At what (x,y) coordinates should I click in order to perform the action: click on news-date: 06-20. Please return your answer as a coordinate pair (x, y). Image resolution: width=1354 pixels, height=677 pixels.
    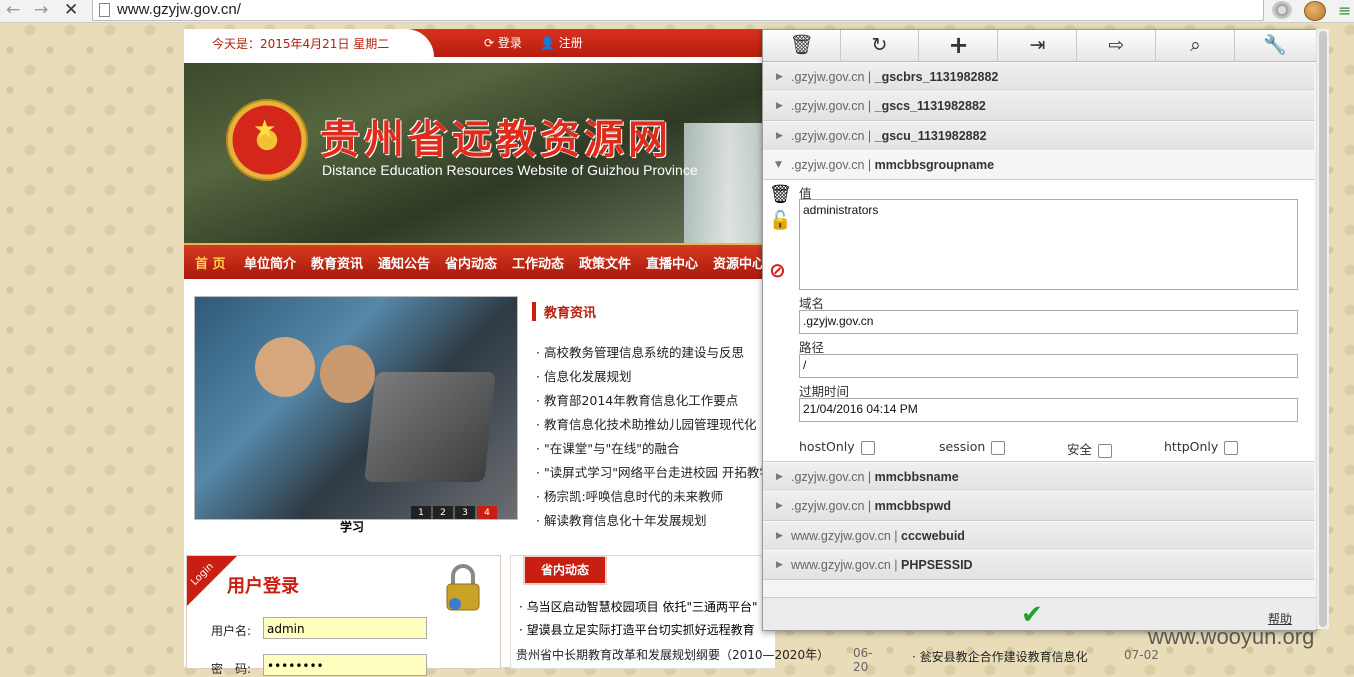
    Looking at the image, I should click on (863, 660).